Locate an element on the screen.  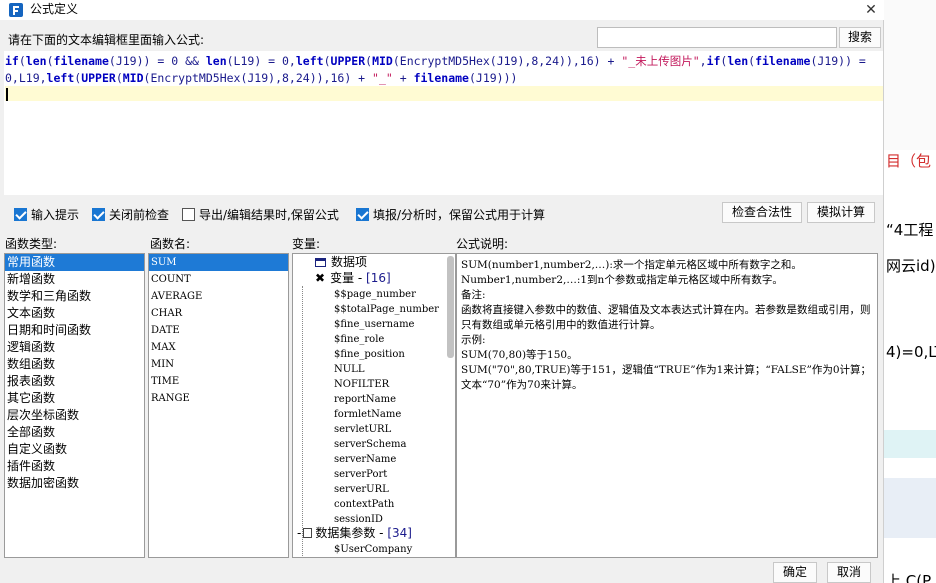
background-text-1: 目（包 is located at coordinates (909, 161).